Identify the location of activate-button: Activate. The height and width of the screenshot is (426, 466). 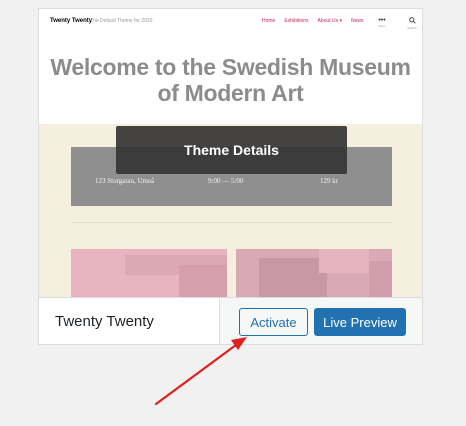
(273, 322).